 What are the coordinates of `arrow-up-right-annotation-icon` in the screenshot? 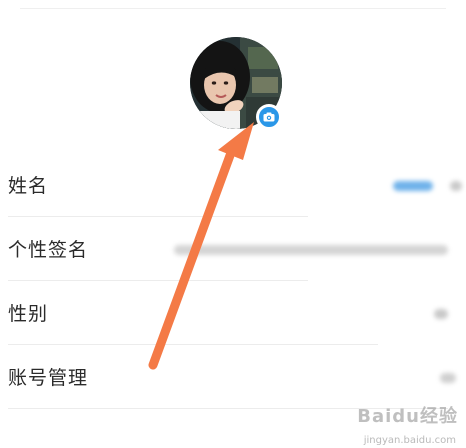 It's located at (201, 246).